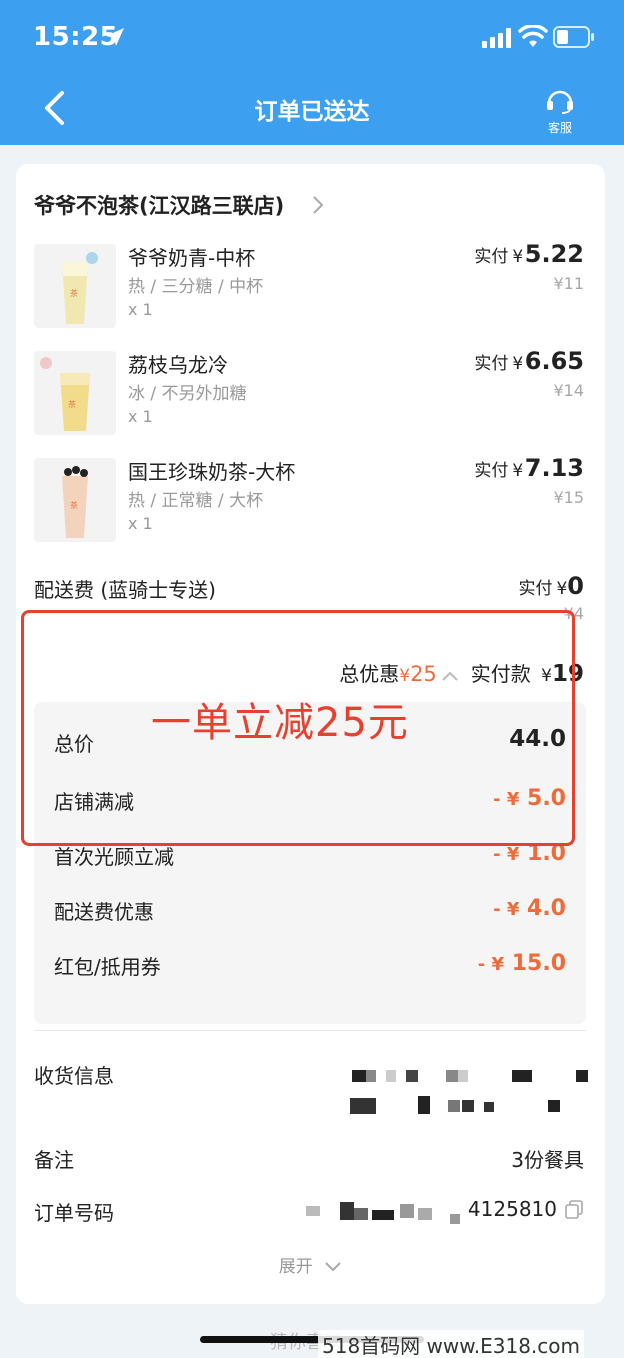 The width and height of the screenshot is (624, 1358). Describe the element at coordinates (468, 1093) in the screenshot. I see `redacted-address` at that location.